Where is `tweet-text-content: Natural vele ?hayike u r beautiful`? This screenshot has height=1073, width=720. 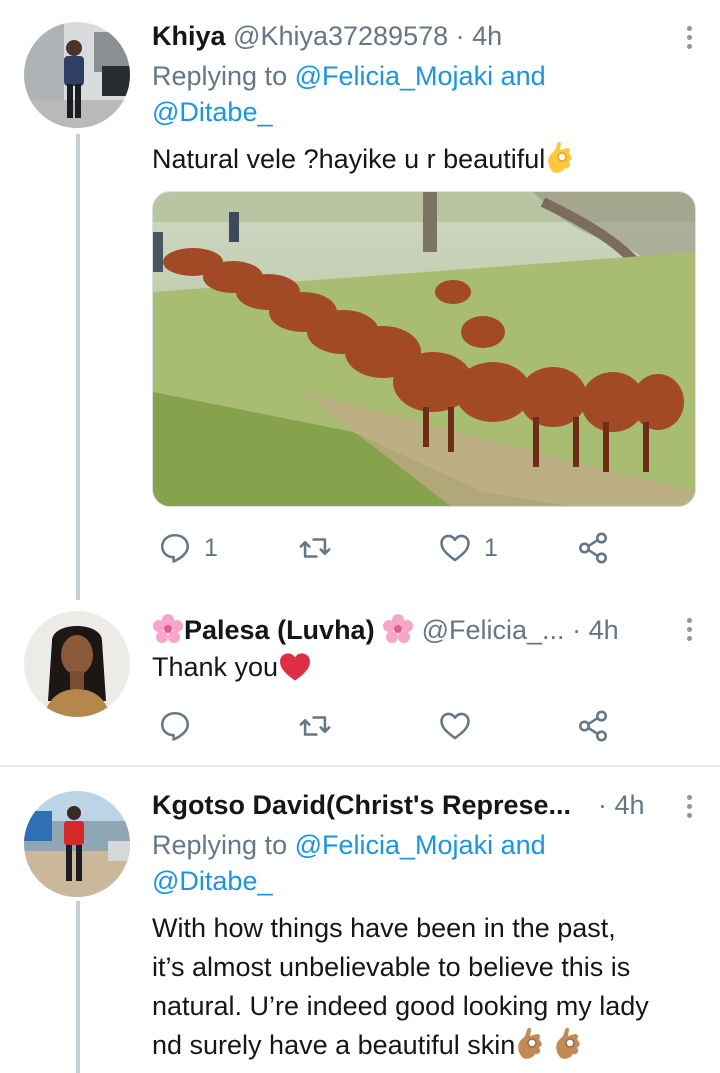 tweet-text-content: Natural vele ?hayike u r beautiful is located at coordinates (349, 159).